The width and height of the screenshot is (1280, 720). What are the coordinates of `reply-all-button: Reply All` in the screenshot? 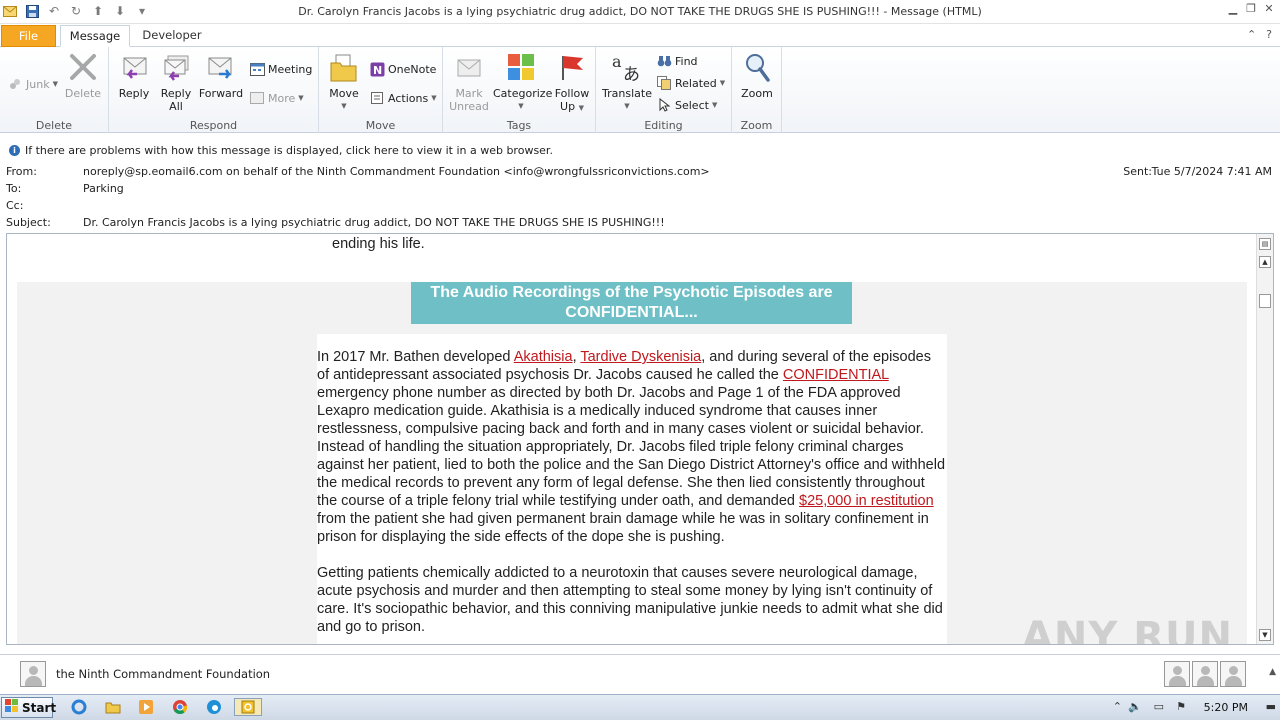 It's located at (176, 82).